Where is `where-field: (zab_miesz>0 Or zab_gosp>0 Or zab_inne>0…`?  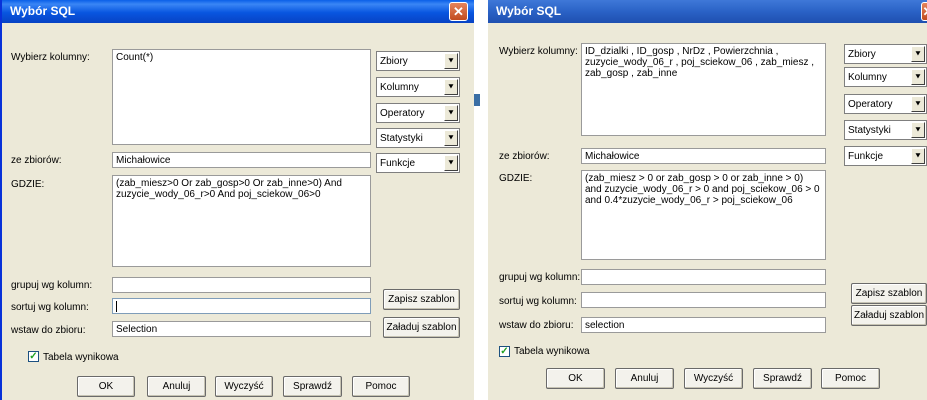
where-field: (zab_miesz>0 Or zab_gosp>0 Or zab_inne>0… is located at coordinates (241, 221).